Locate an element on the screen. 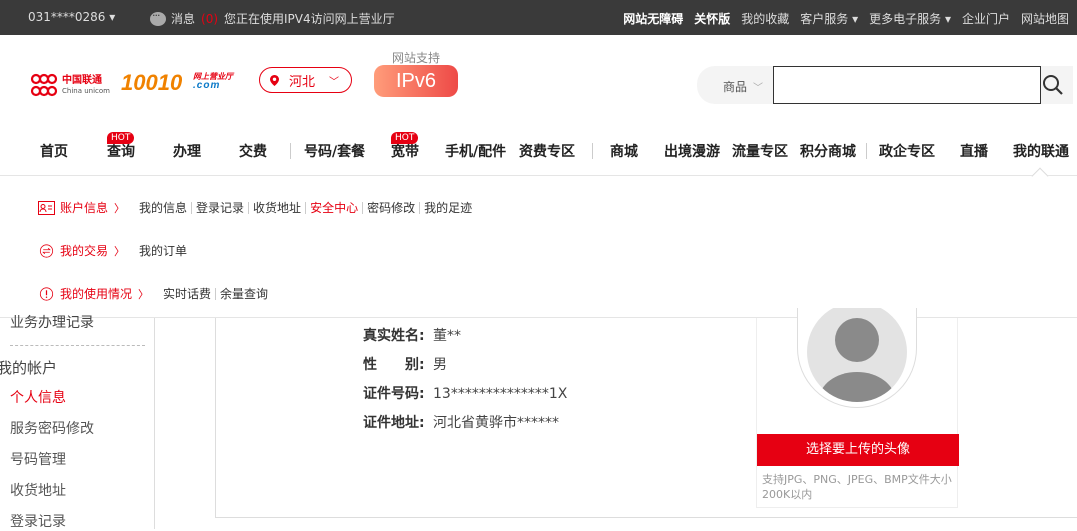 This screenshot has height=531, width=1077. my-orders-link: 我的订单 is located at coordinates (163, 251).